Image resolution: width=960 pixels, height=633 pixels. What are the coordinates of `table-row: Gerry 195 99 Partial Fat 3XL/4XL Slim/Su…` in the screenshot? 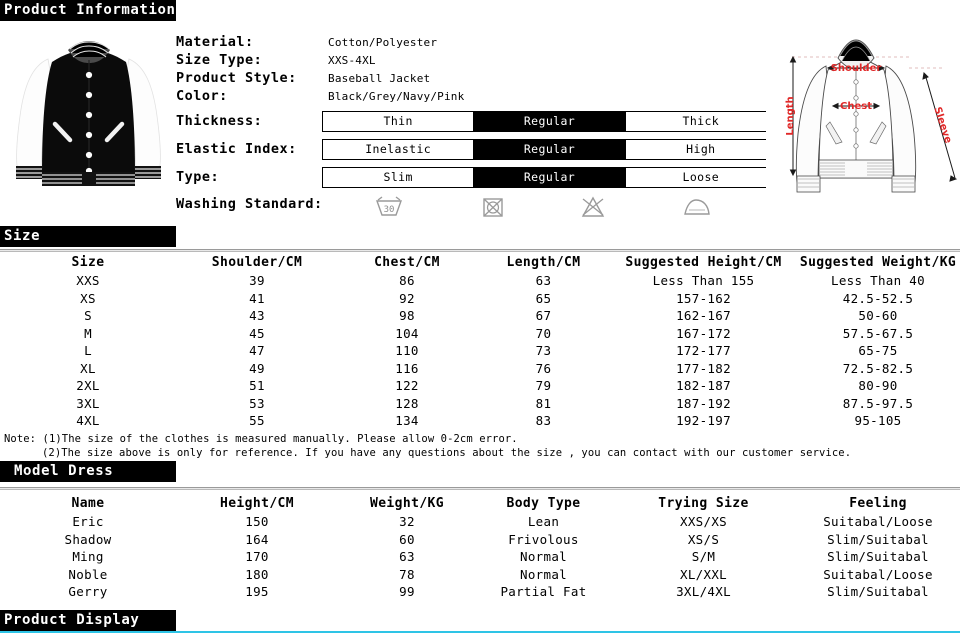 It's located at (480, 592).